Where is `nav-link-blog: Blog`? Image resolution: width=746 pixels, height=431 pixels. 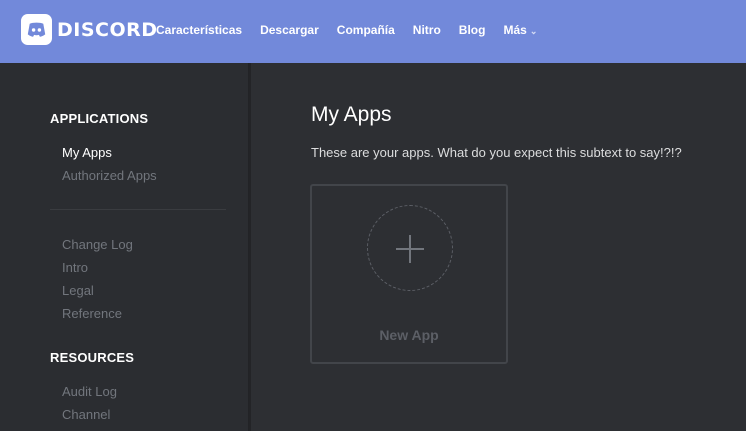 nav-link-blog: Blog is located at coordinates (472, 30).